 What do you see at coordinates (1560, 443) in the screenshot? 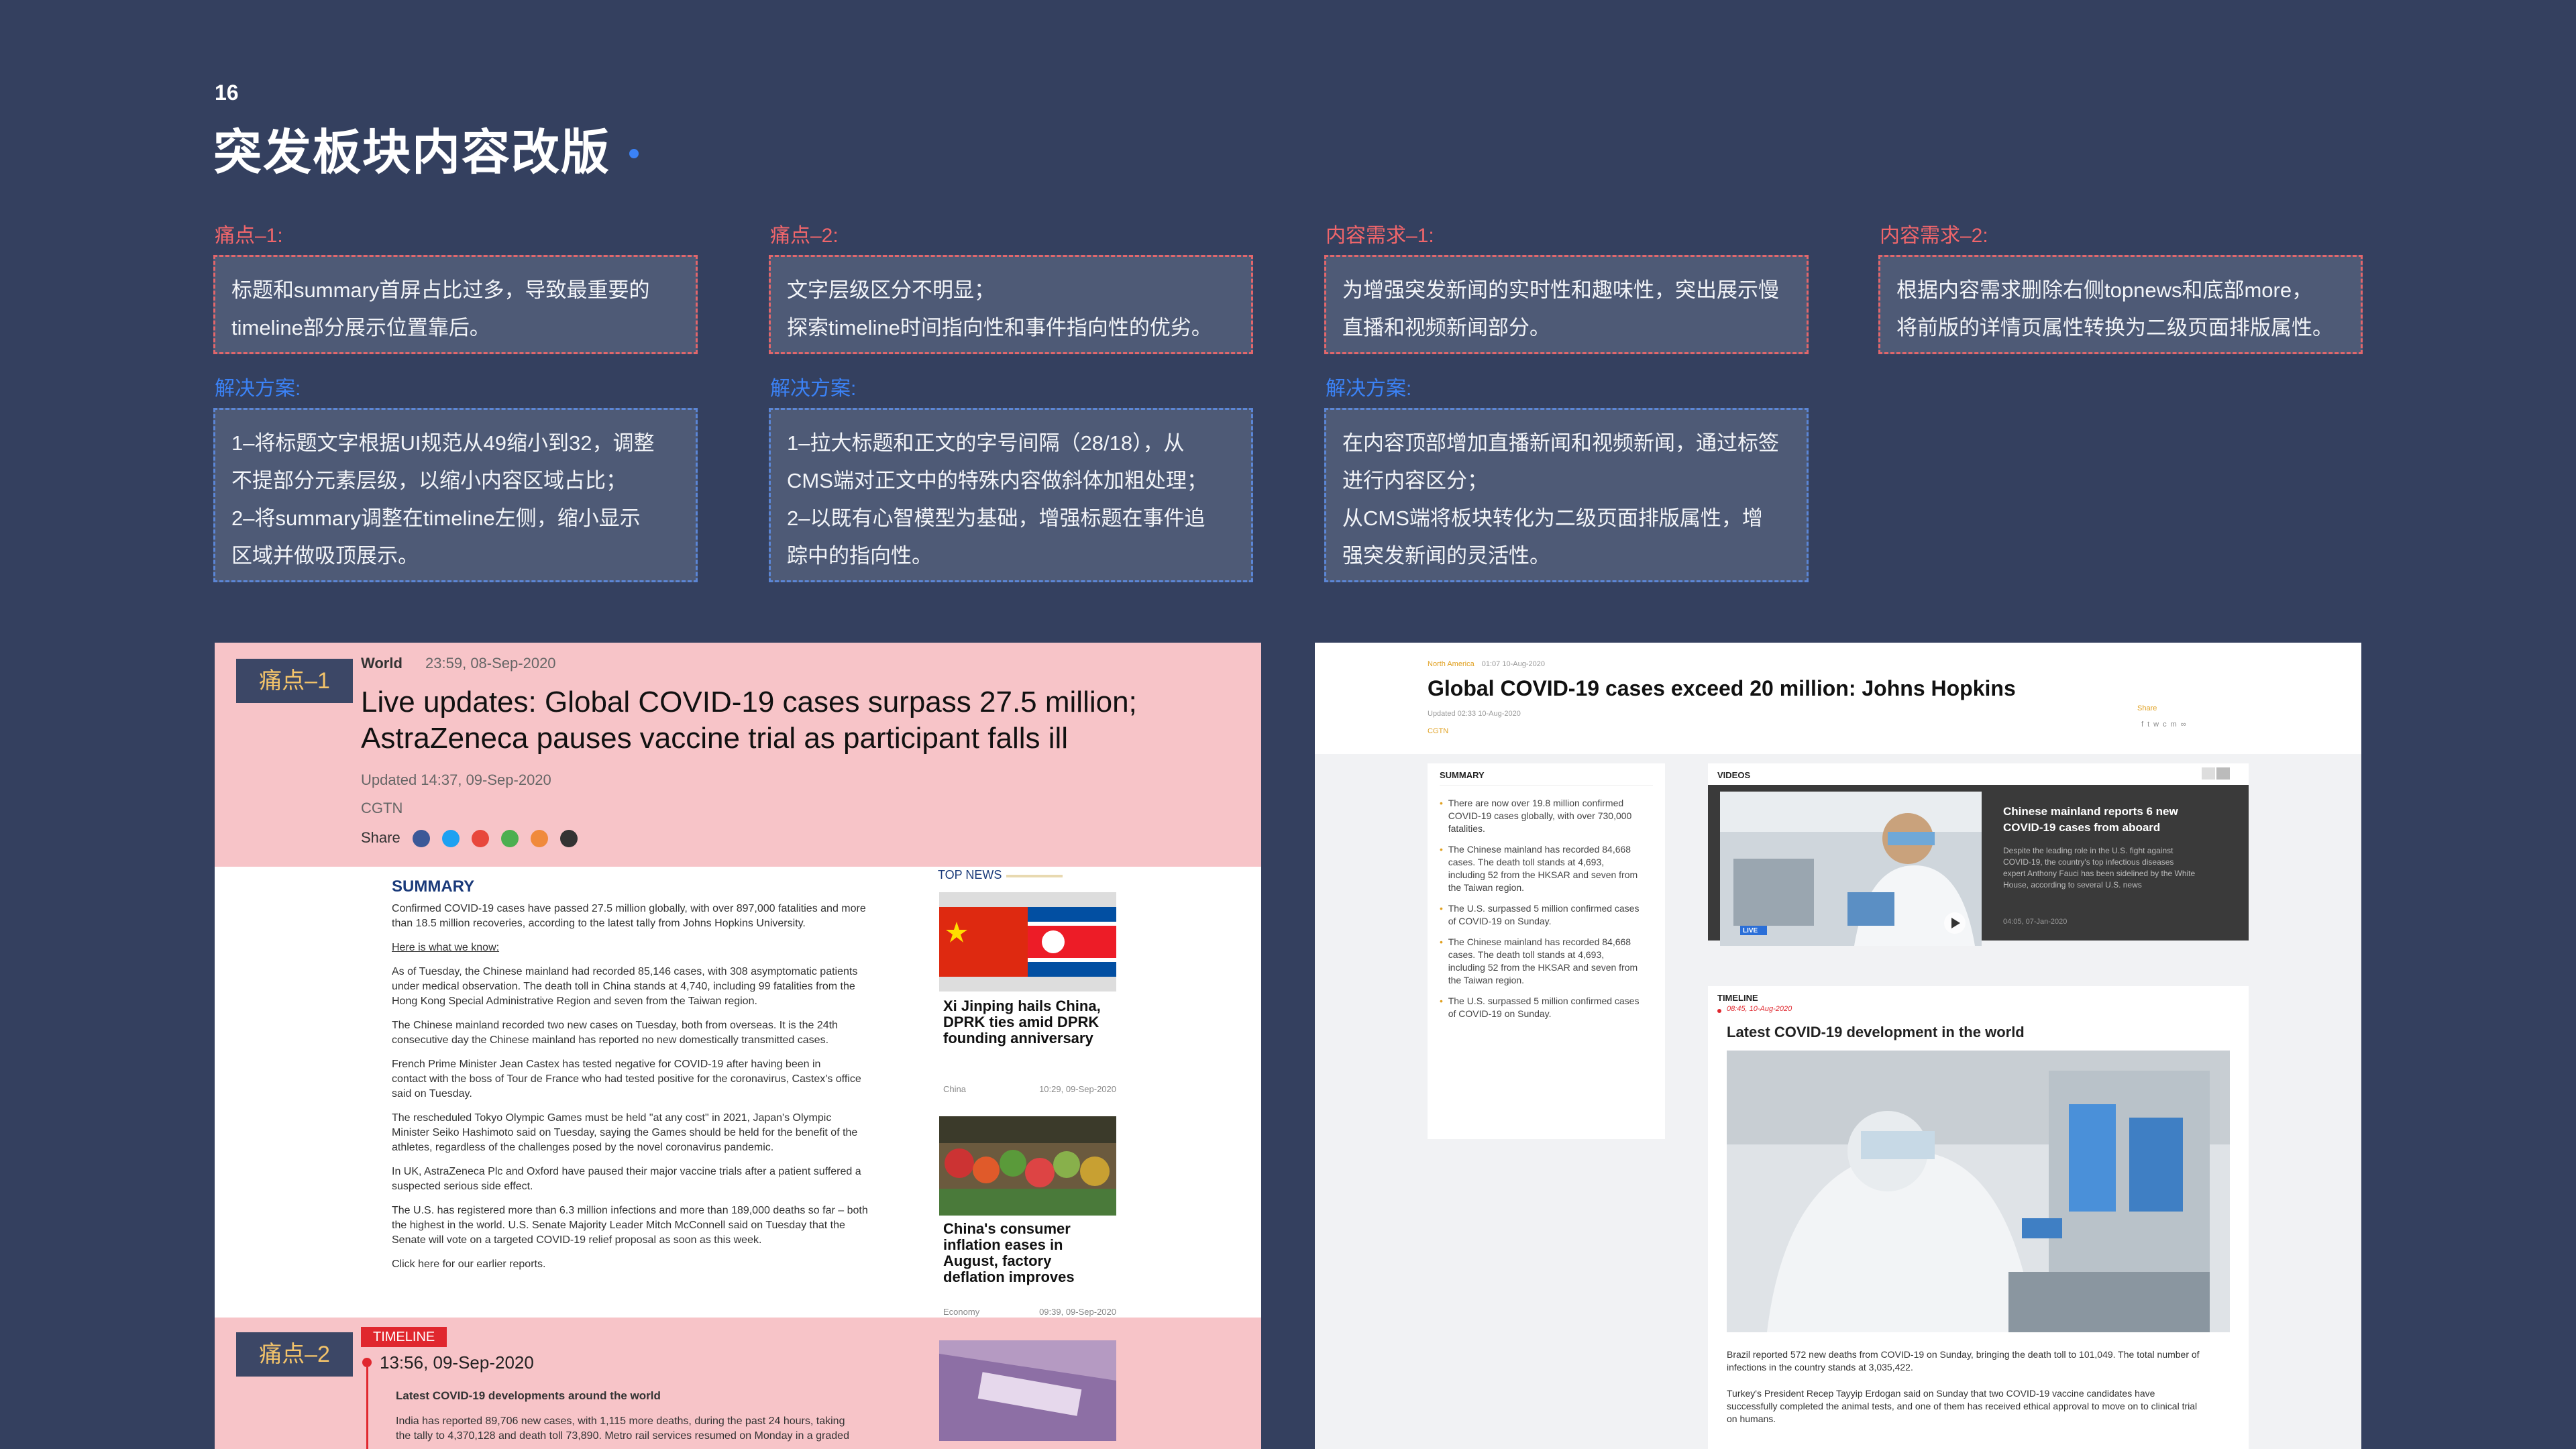
I see `solution-text-line: 在内容顶部增加直播新闻和视频新闻，通过标签` at bounding box center [1560, 443].